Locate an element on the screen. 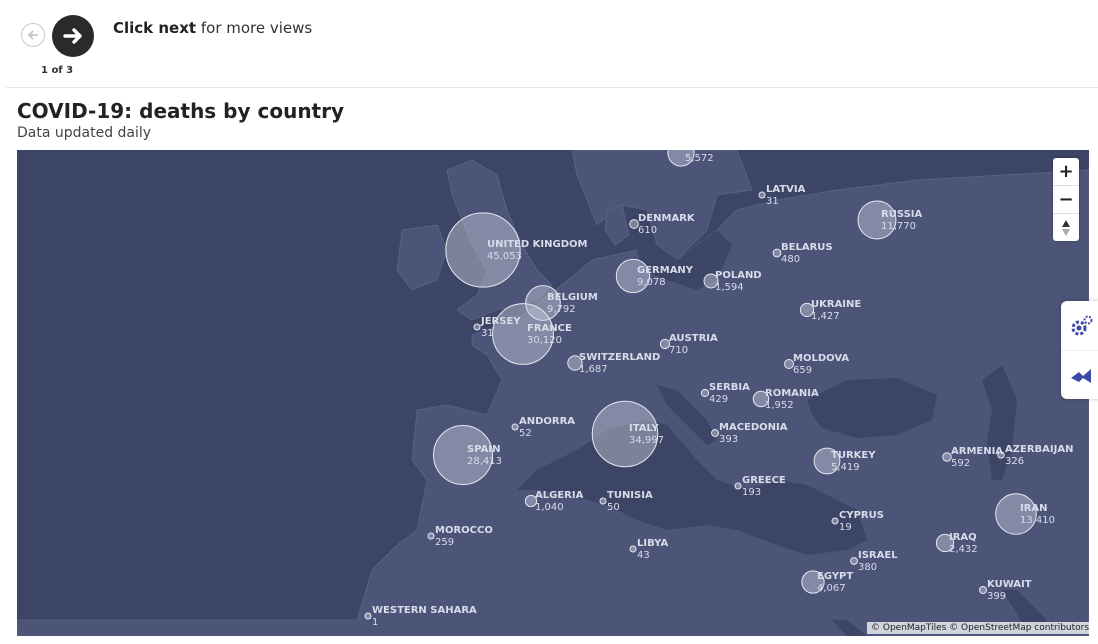  country-label-andorra: ANDORRA is located at coordinates (547, 421).